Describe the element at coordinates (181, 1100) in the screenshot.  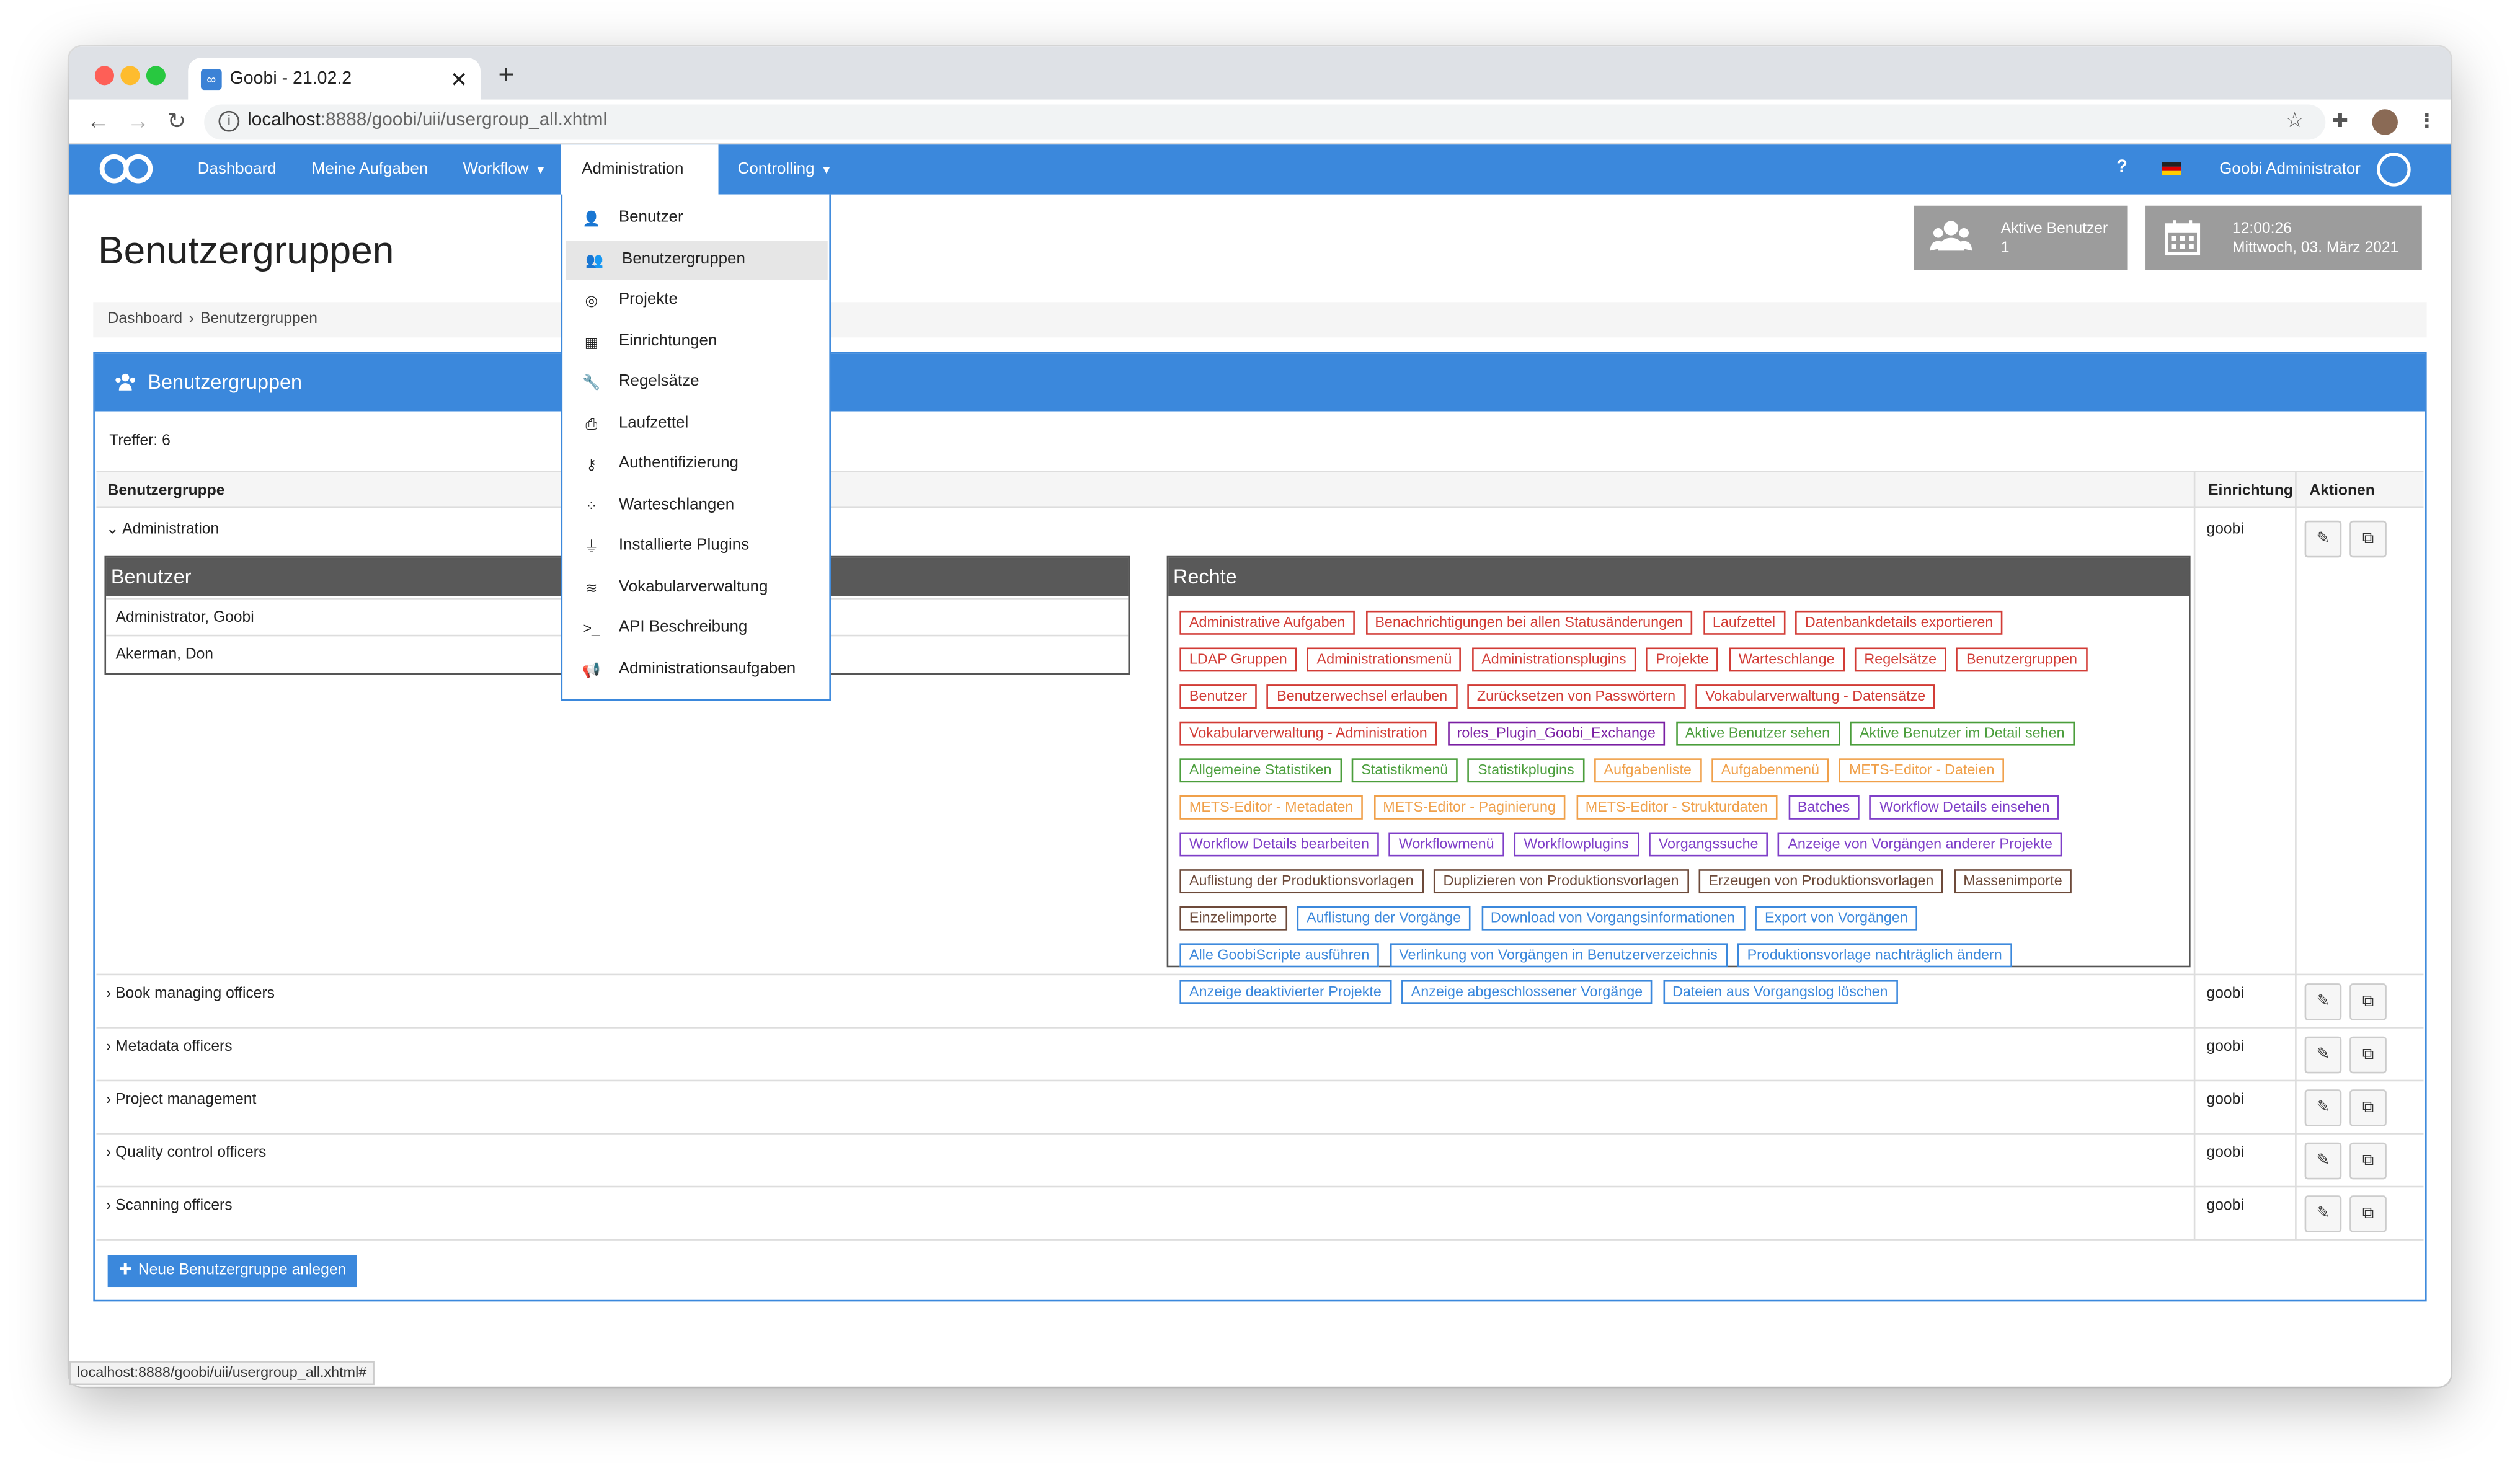
I see `table-row-project-management: › Project management` at that location.